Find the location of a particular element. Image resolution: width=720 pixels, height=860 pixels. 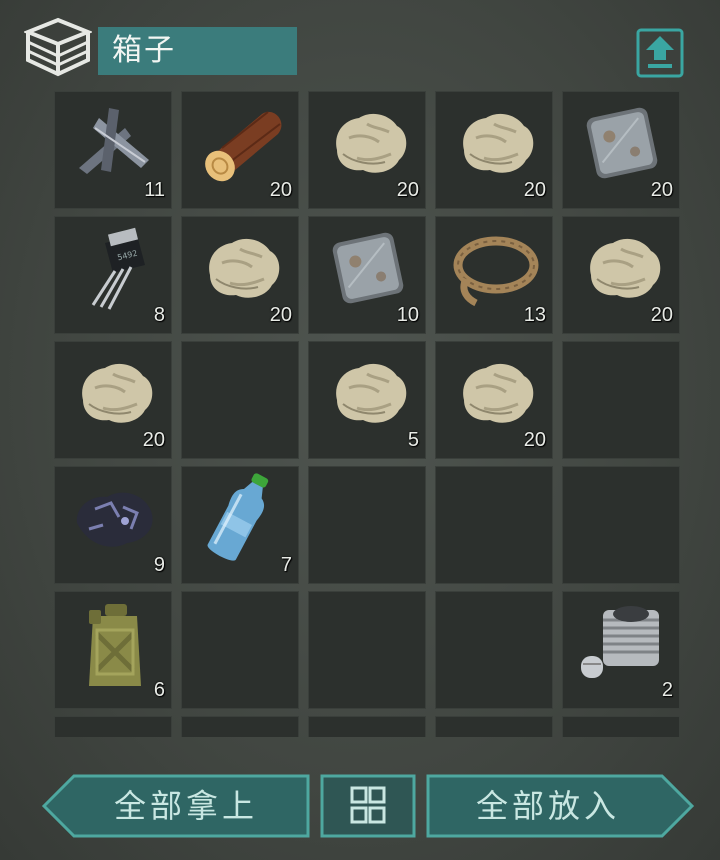

take-all-button: 全部拿上 is located at coordinates (176, 806).